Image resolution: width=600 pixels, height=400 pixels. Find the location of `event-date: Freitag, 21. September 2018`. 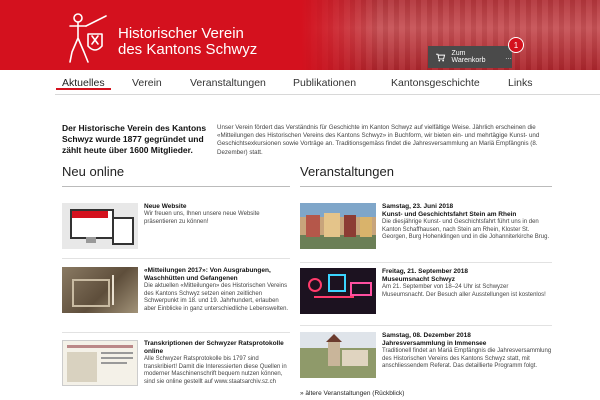

event-date: Freitag, 21. September 2018 is located at coordinates (425, 271).